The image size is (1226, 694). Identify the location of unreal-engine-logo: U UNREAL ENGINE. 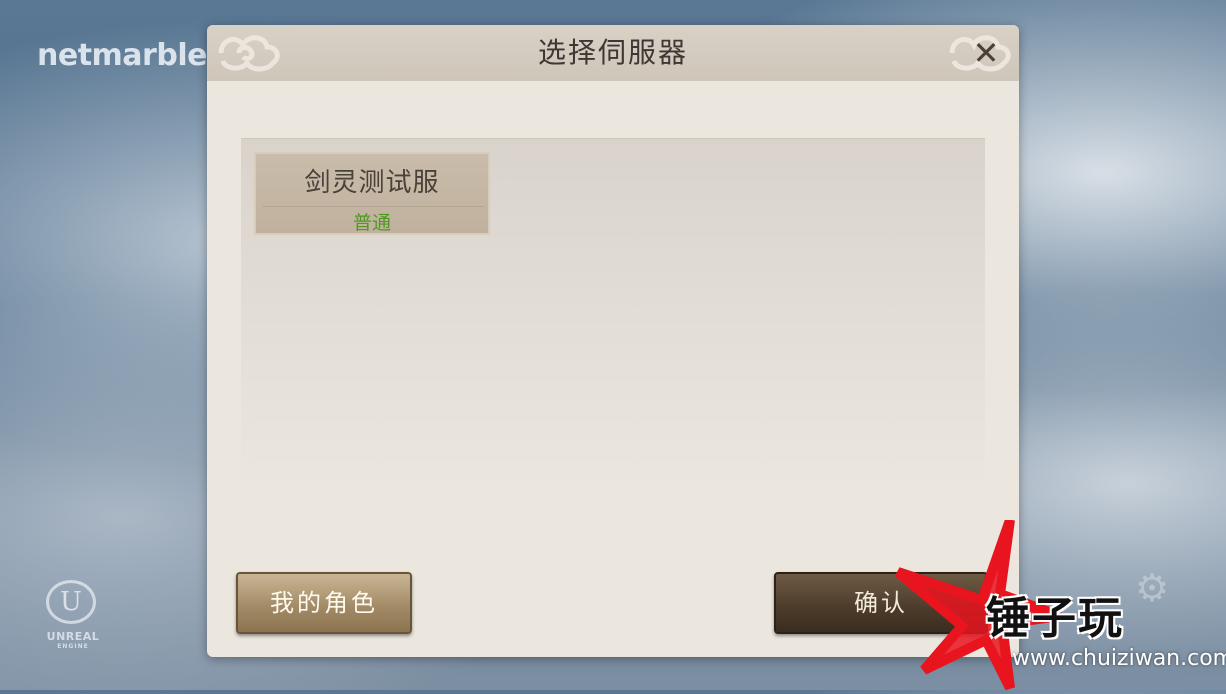
(73, 615).